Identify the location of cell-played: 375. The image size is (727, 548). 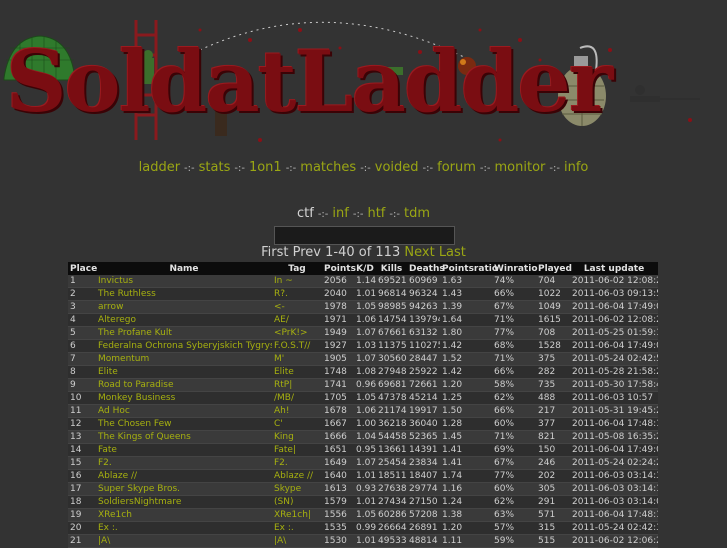
(553, 359).